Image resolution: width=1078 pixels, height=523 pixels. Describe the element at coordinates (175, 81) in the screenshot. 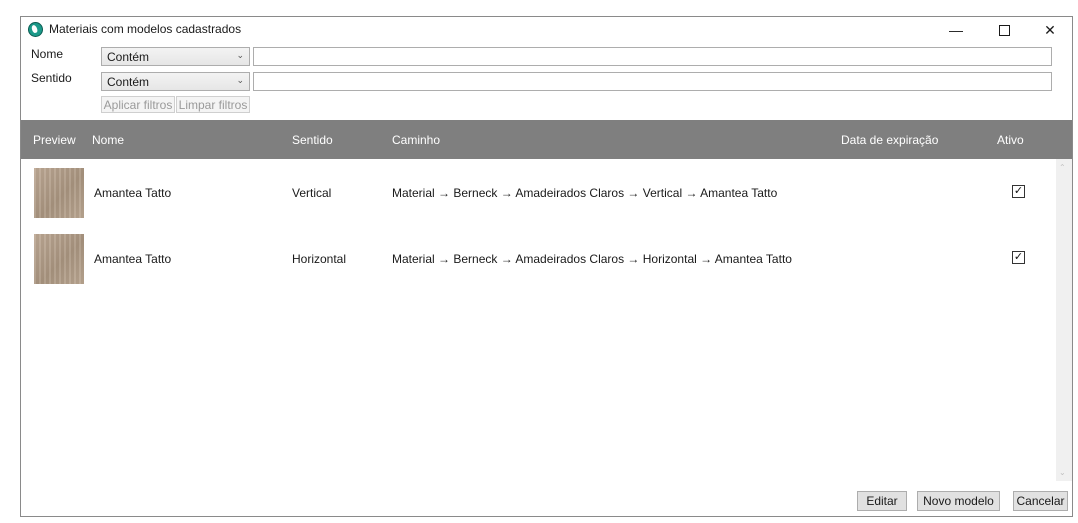

I see `direction-operator-select: Contém ⌄` at that location.